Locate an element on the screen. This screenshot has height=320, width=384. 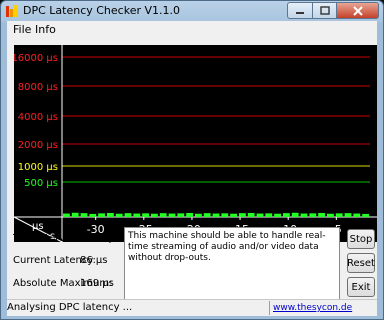
menu-bar: File Info is located at coordinates (192, 30).